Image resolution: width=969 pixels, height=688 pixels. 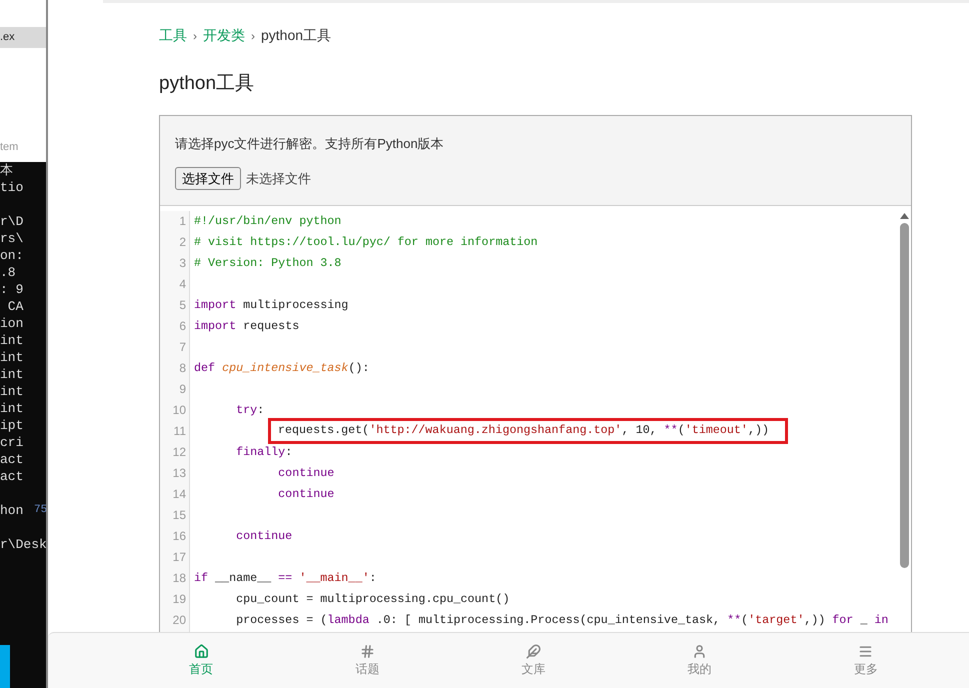 What do you see at coordinates (523, 431) in the screenshot?
I see `code-line: requests.get('http://wakuang.zhigongshanfang.top', 10, **('timeout',))` at bounding box center [523, 431].